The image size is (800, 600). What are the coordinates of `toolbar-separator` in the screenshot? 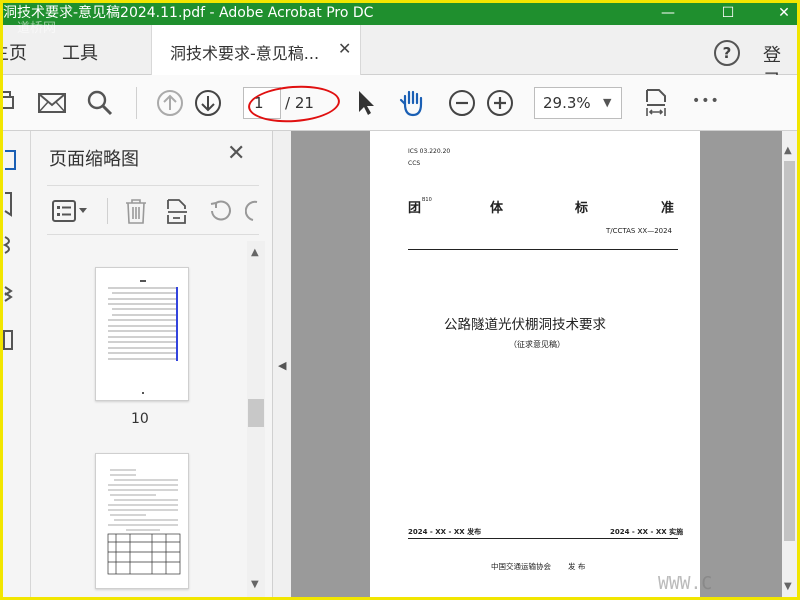 It's located at (136, 103).